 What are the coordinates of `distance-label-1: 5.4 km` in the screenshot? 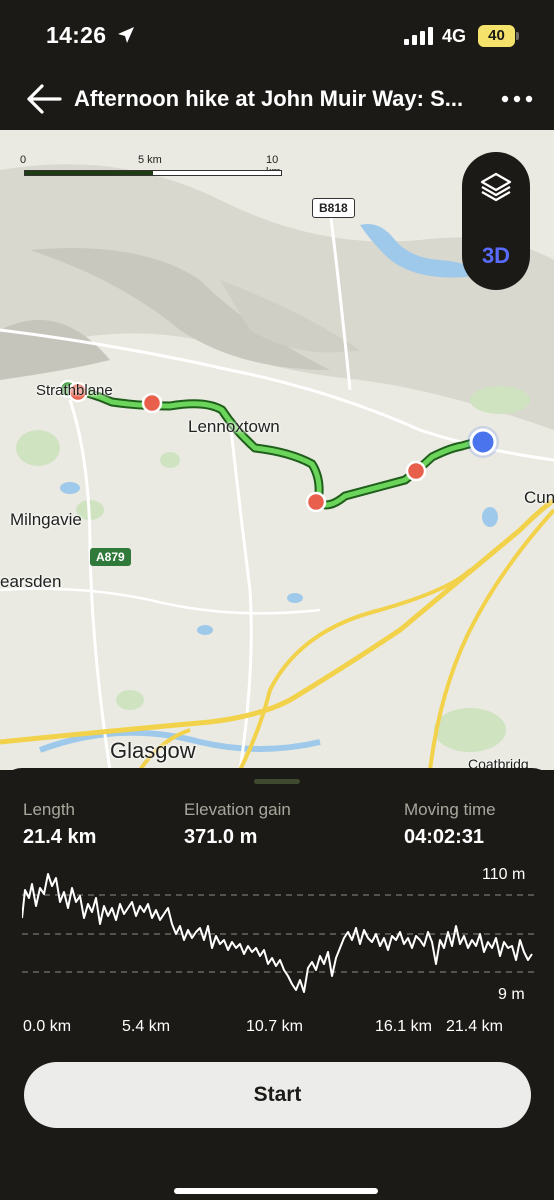 It's located at (146, 1026).